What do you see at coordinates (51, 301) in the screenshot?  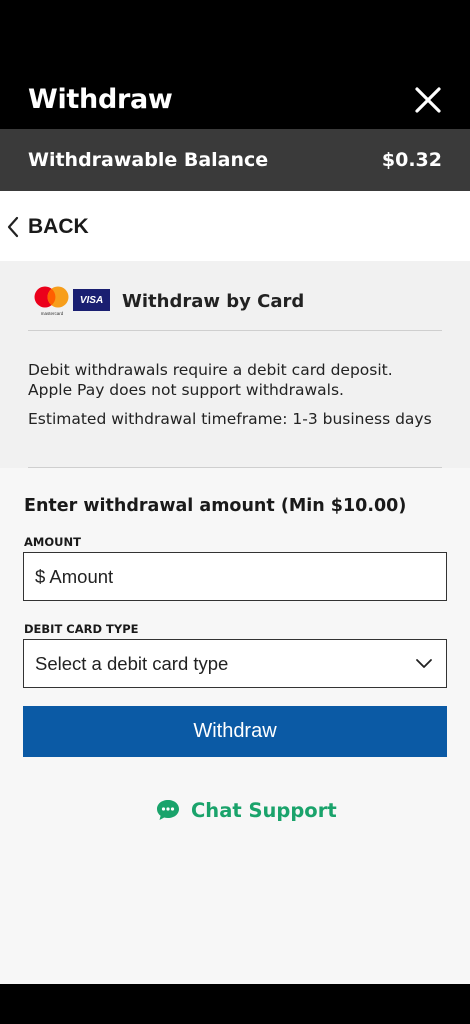 I see `mastercard-logo: mastercard` at bounding box center [51, 301].